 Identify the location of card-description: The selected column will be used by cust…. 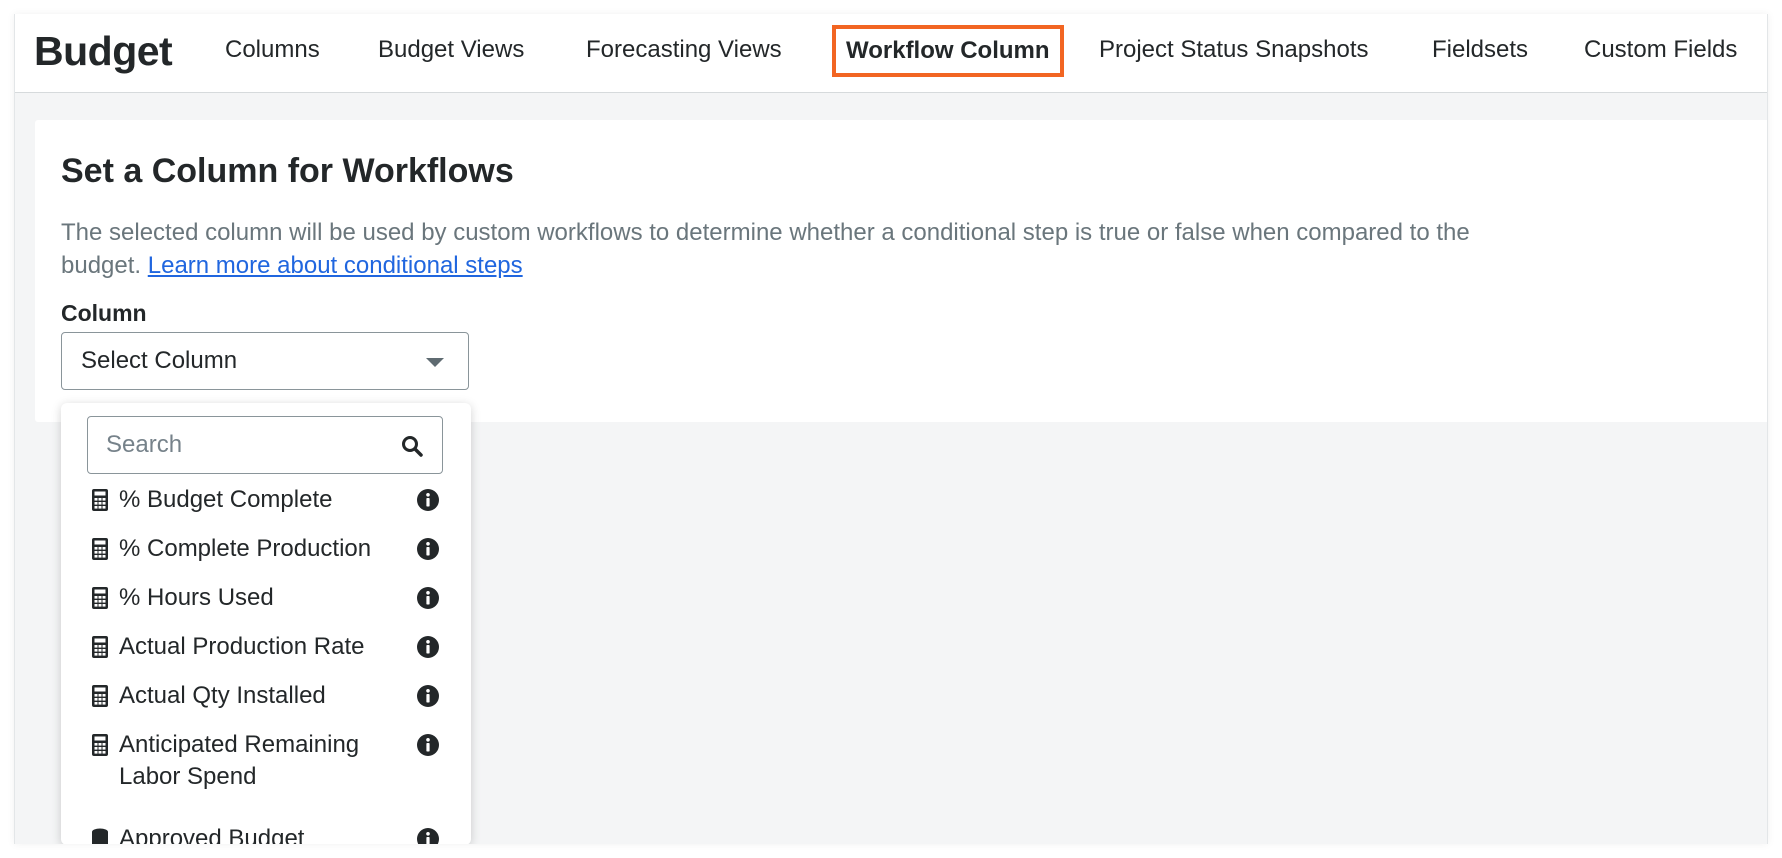
(801, 249).